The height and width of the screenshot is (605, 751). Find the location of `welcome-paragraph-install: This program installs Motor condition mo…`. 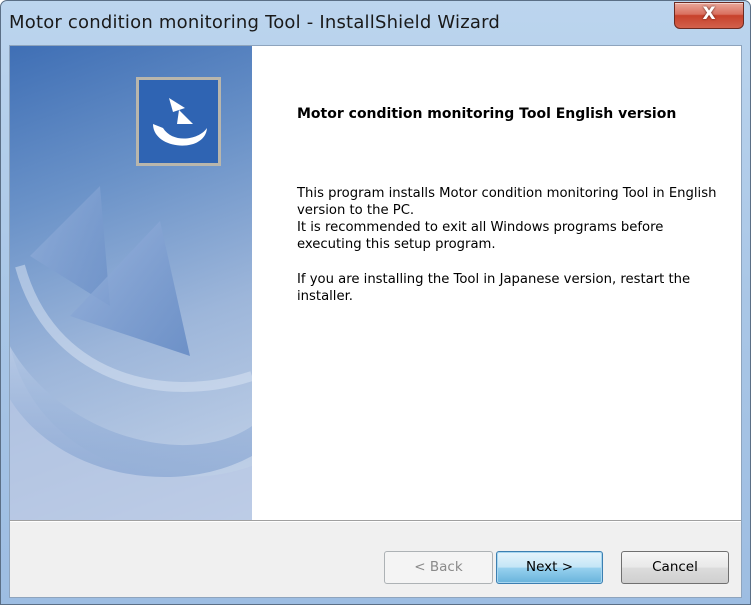

welcome-paragraph-install: This program installs Motor condition mo… is located at coordinates (507, 202).